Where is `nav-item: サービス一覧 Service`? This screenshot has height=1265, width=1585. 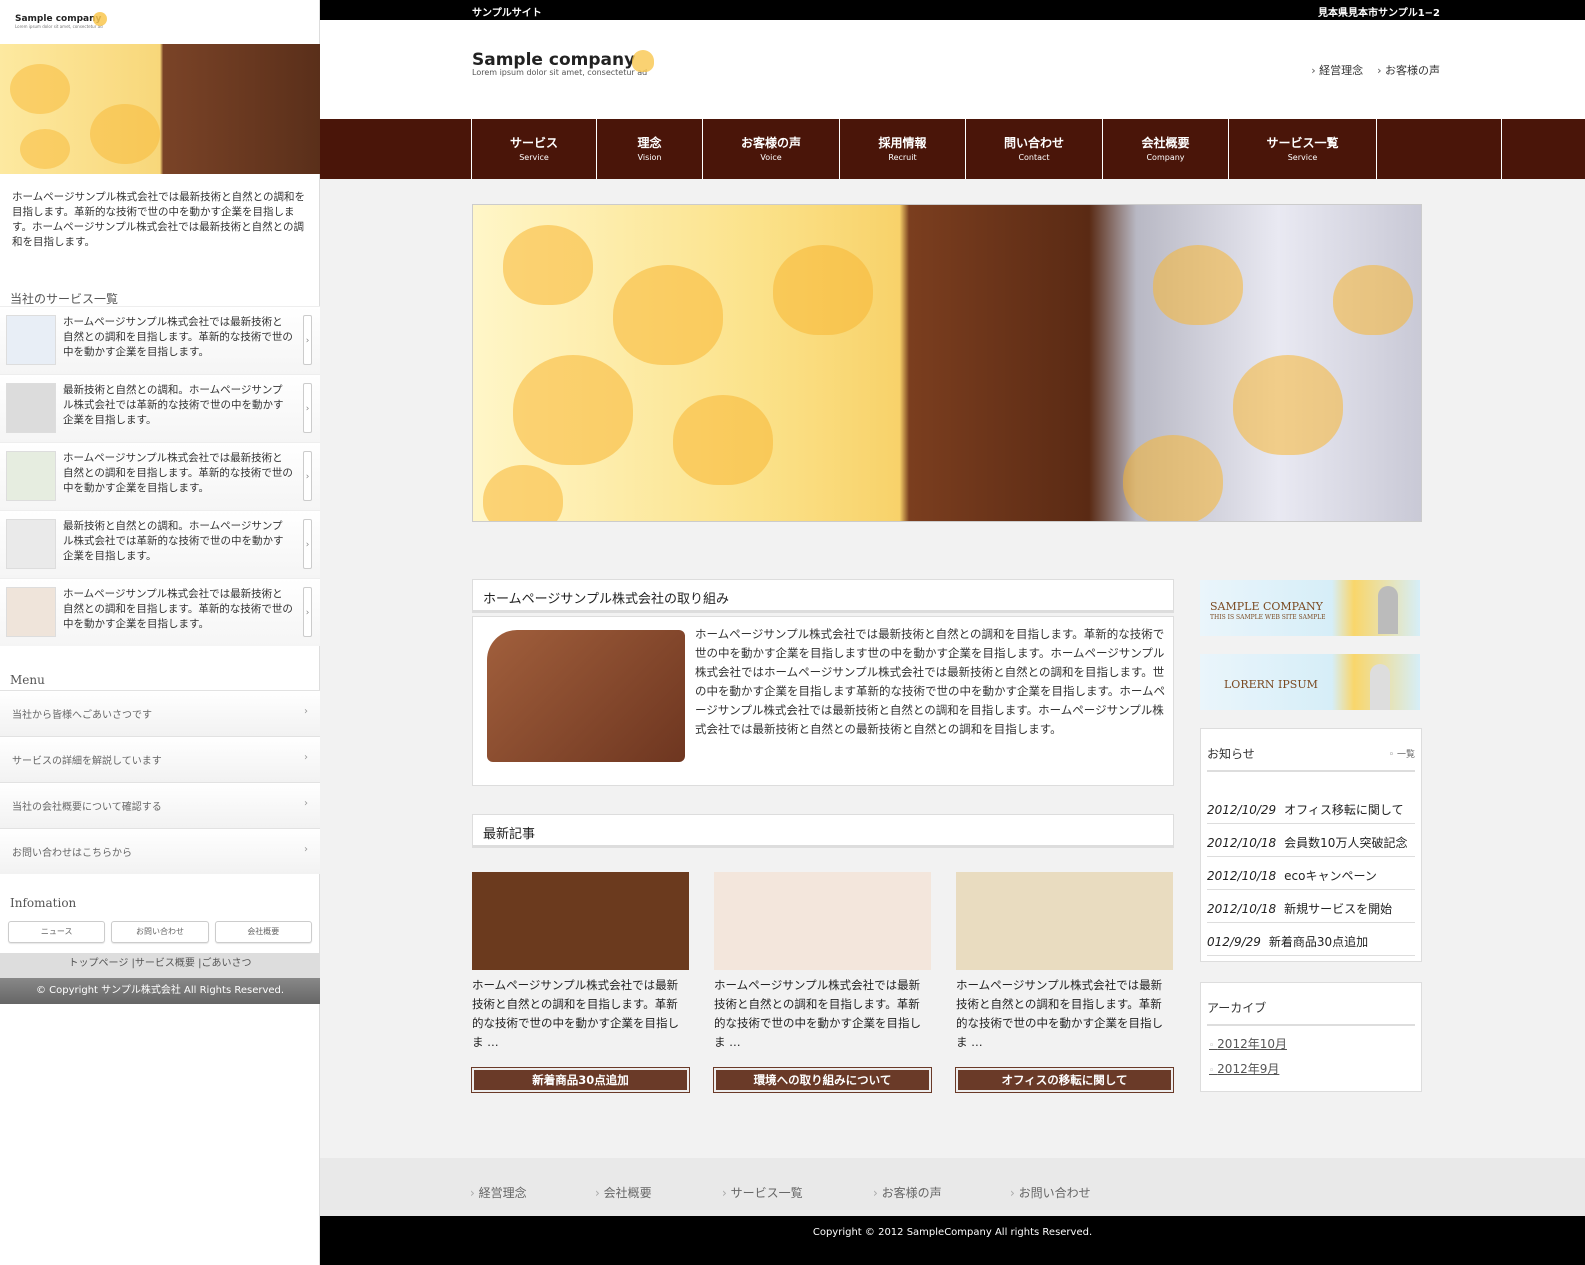
nav-item: サービス一覧 Service is located at coordinates (1303, 149).